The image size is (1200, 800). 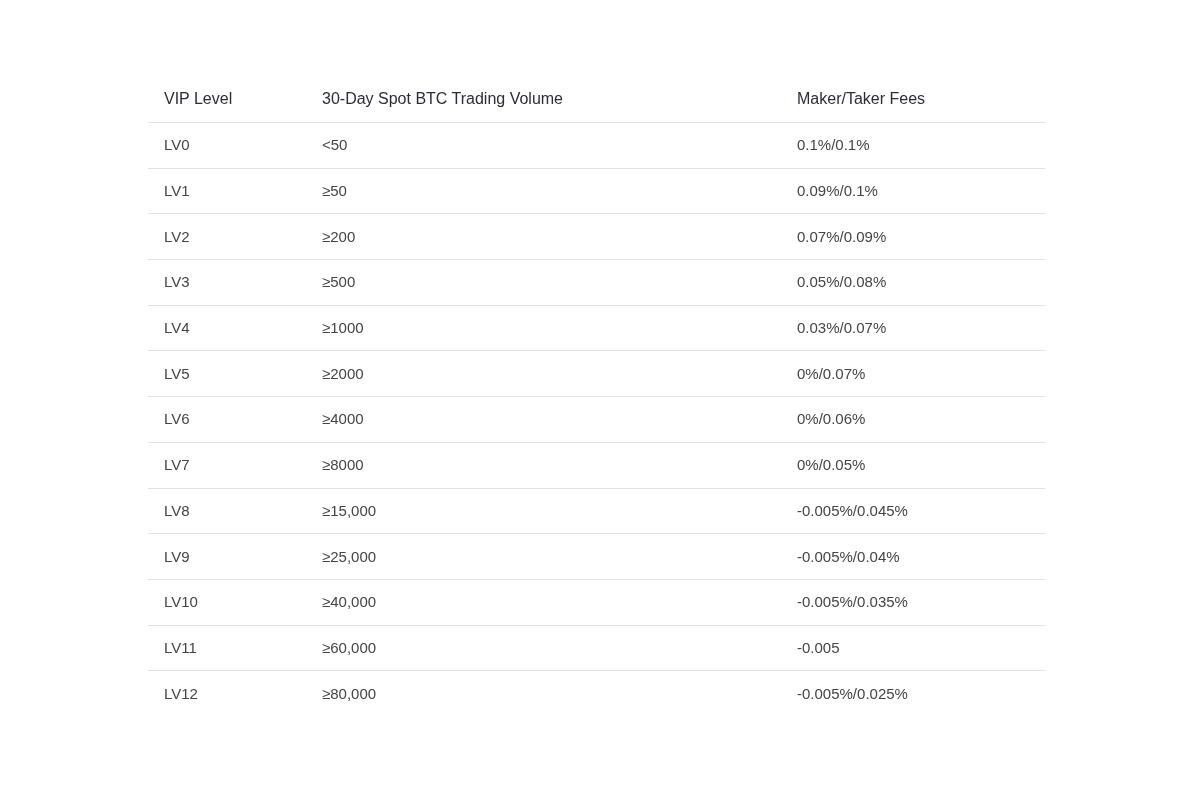 What do you see at coordinates (180, 647) in the screenshot?
I see `table-cell: LV11` at bounding box center [180, 647].